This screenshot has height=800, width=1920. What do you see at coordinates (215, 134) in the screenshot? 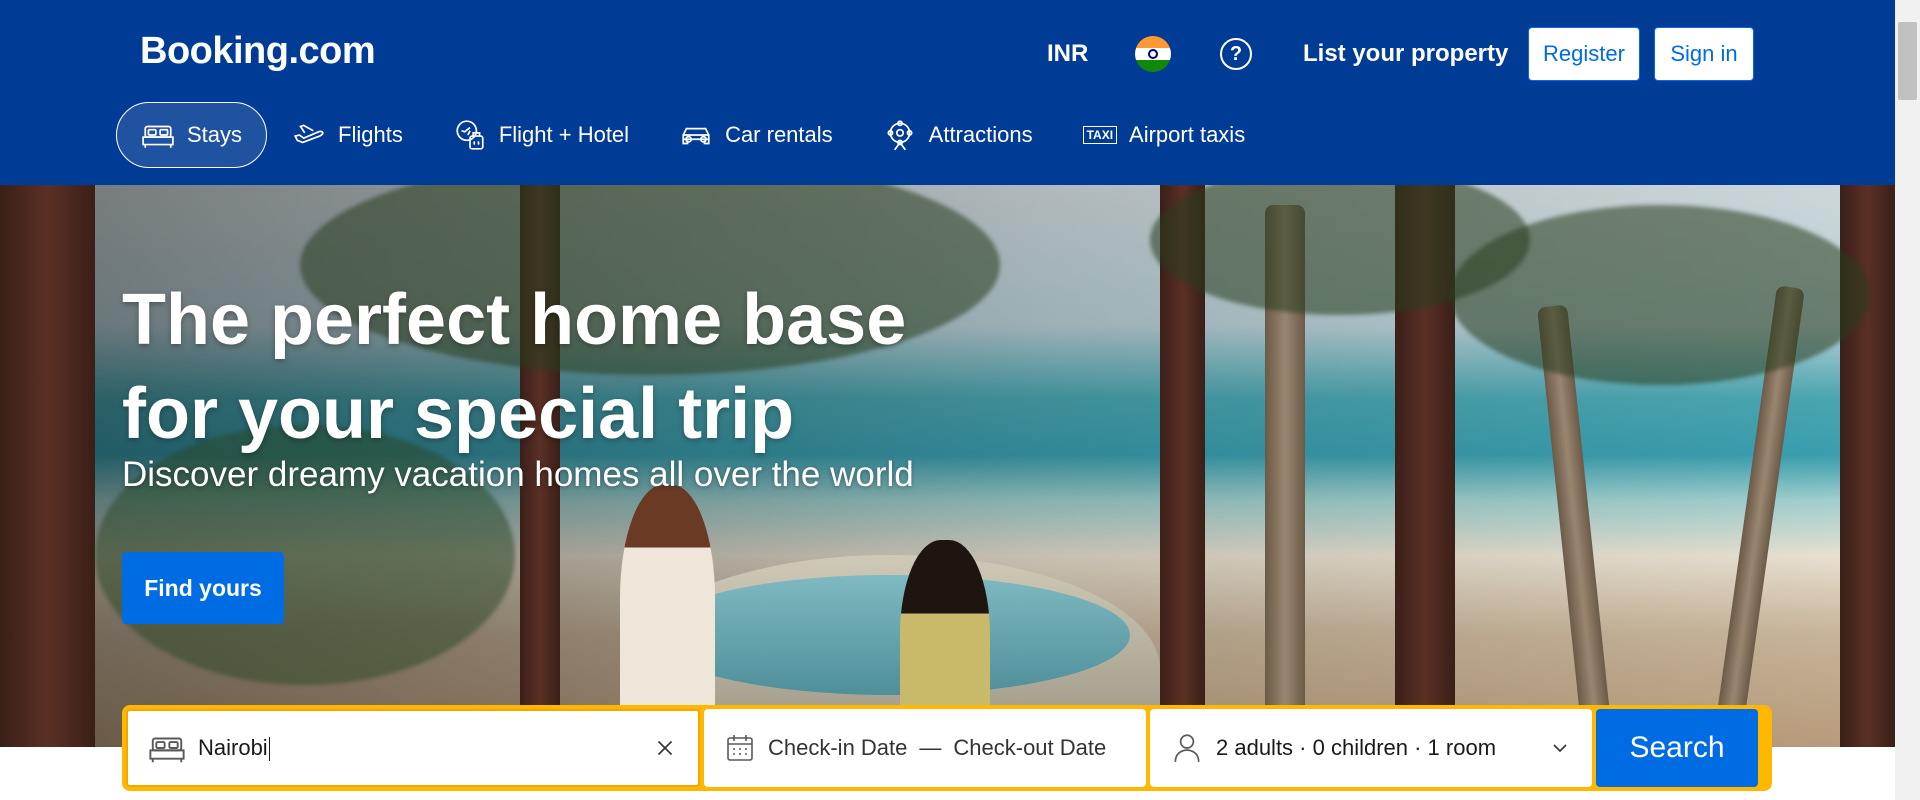
I see `tab-label: Stays` at bounding box center [215, 134].